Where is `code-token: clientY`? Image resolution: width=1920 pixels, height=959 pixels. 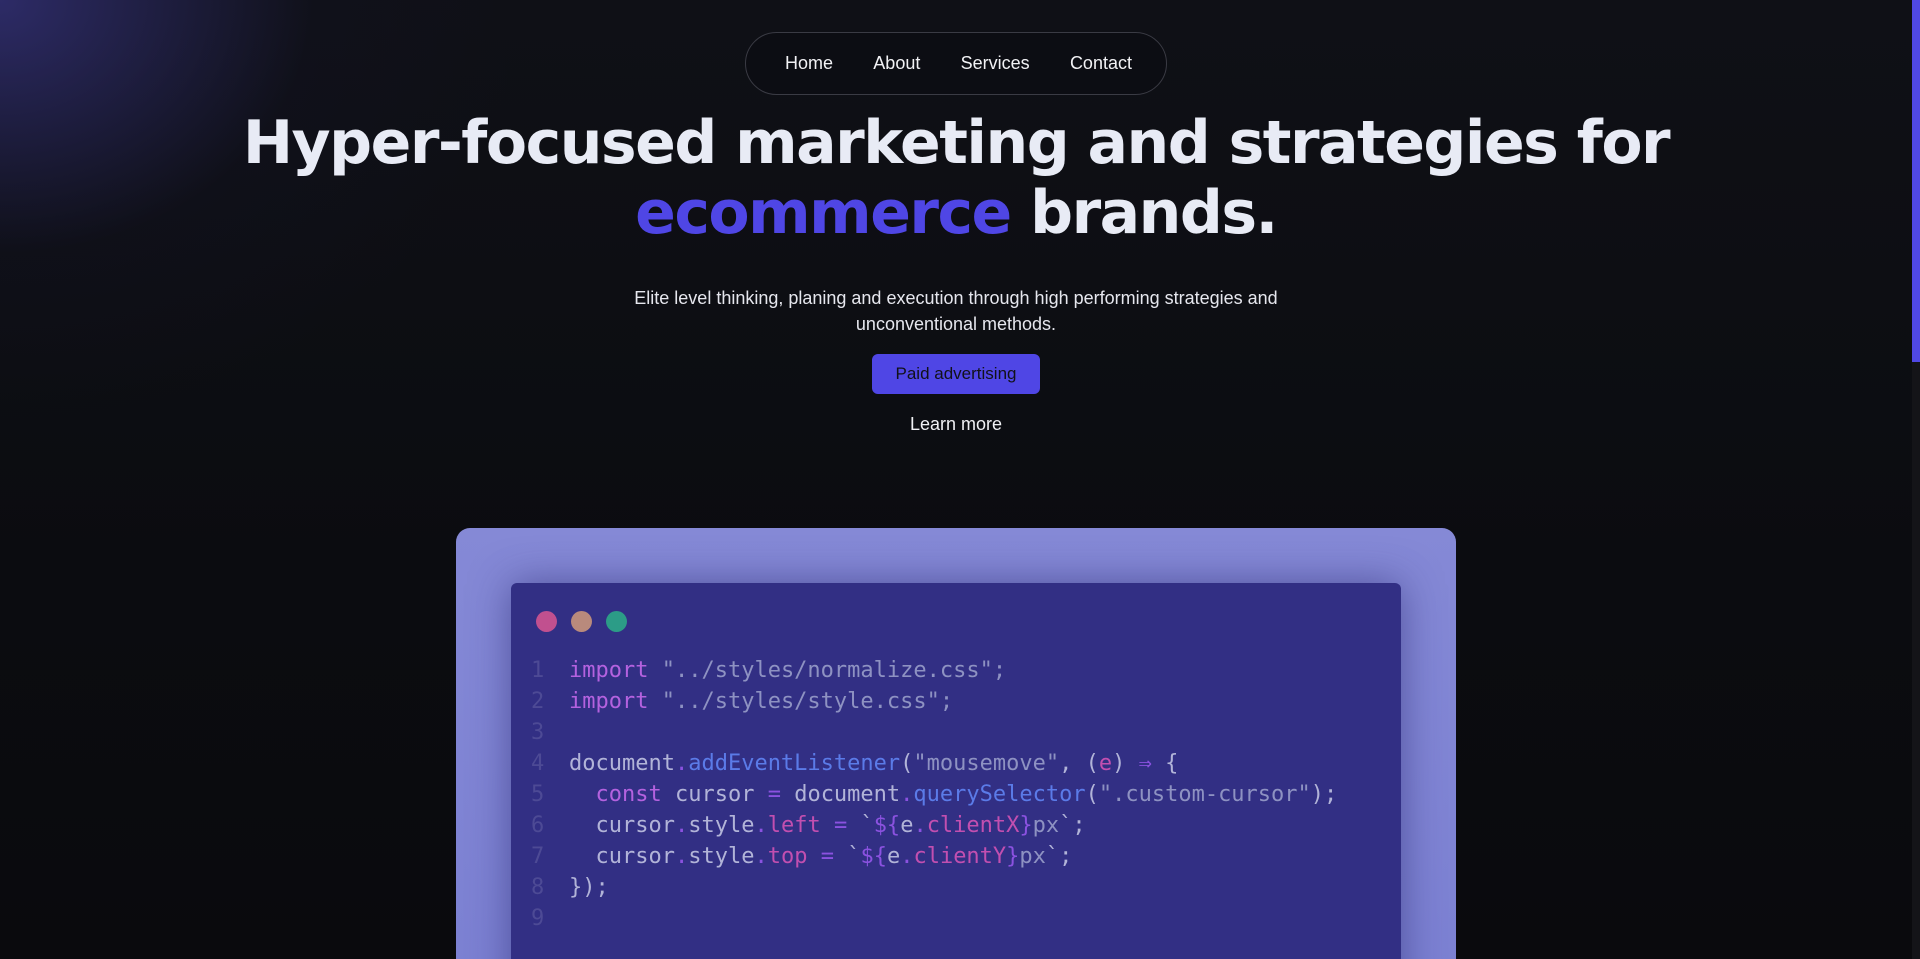
code-token: clientY is located at coordinates (960, 856).